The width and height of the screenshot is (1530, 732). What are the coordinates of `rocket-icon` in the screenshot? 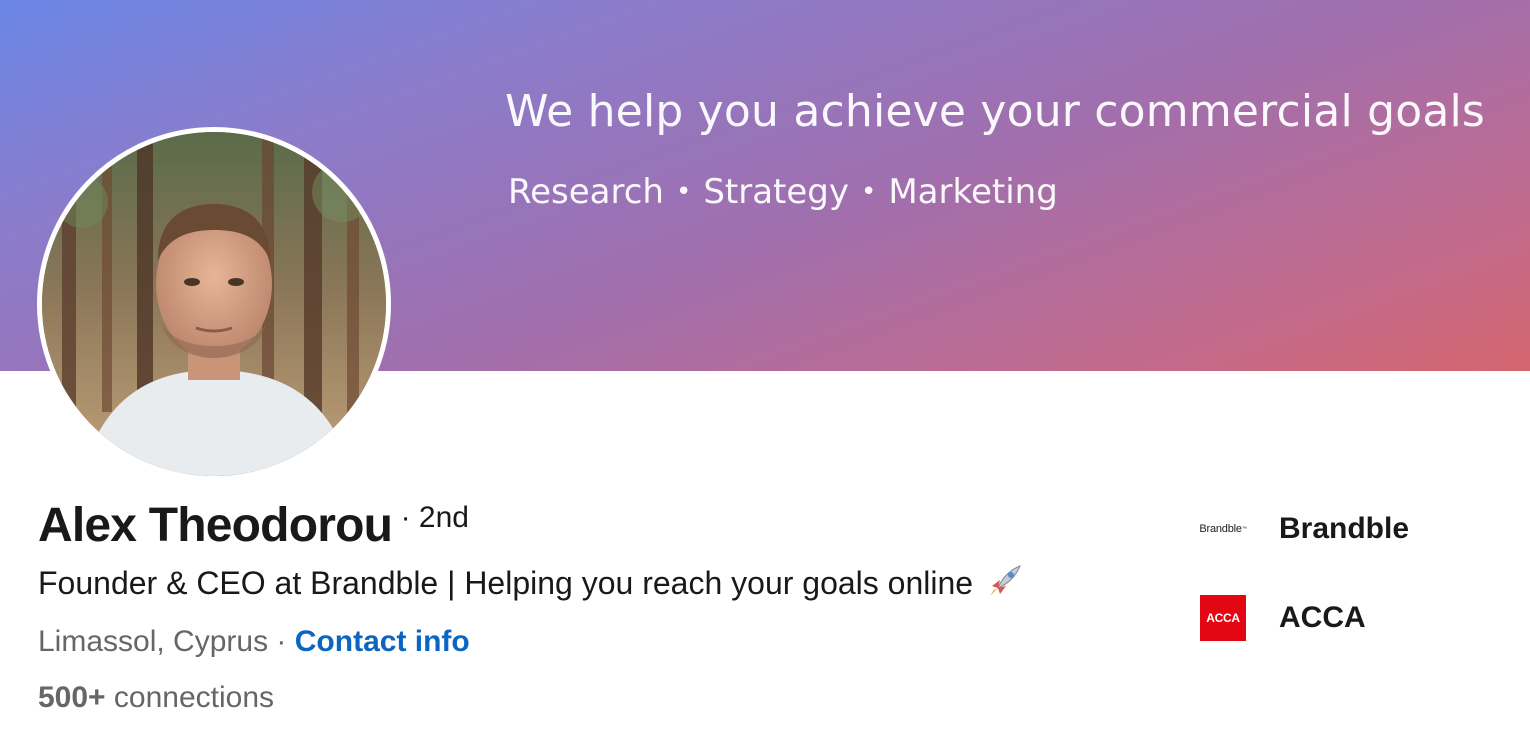 It's located at (1005, 587).